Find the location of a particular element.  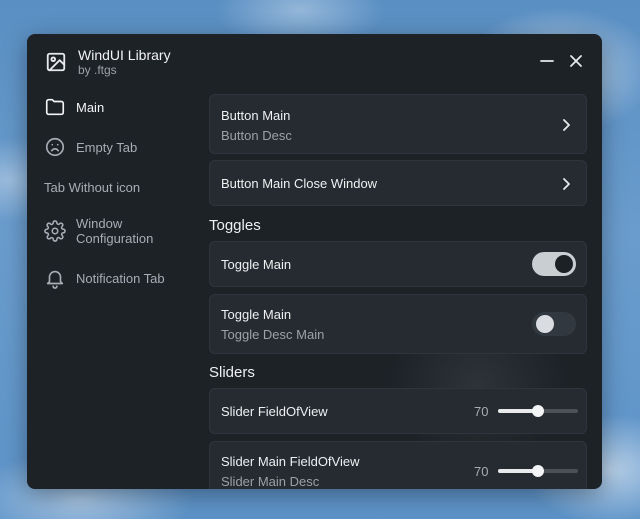

image-icon is located at coordinates (56, 62).